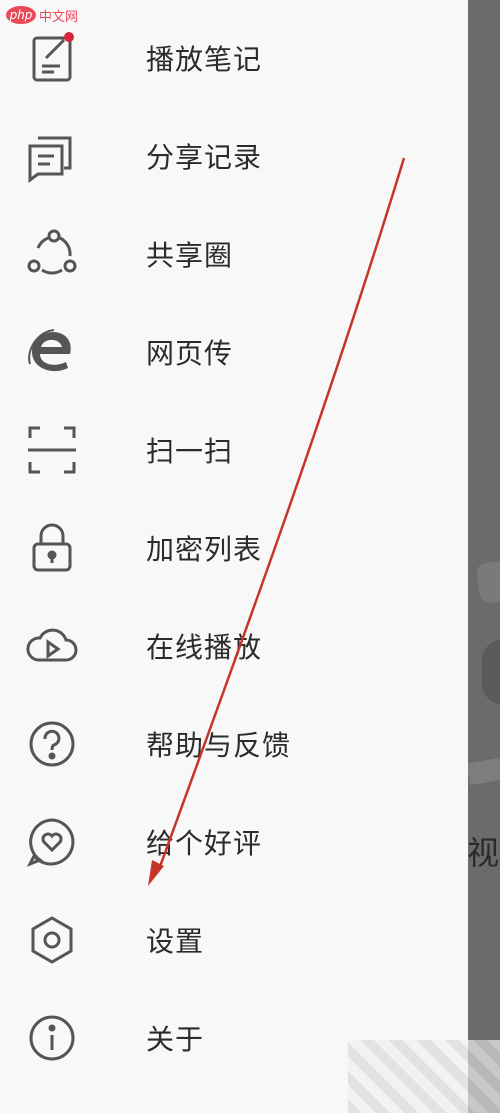 Image resolution: width=500 pixels, height=1113 pixels. What do you see at coordinates (52, 744) in the screenshot?
I see `help-icon` at bounding box center [52, 744].